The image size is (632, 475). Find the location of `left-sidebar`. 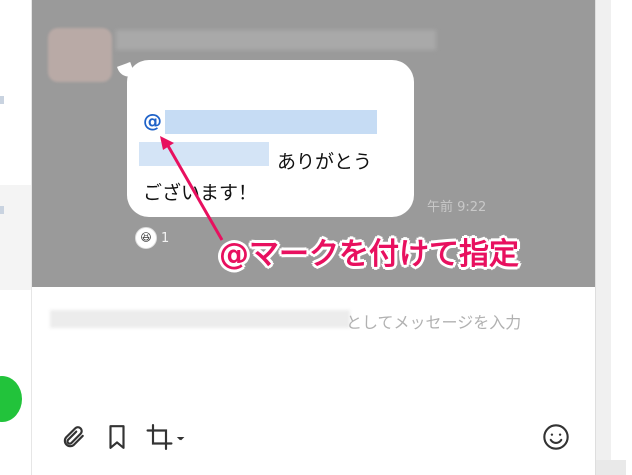

left-sidebar is located at coordinates (16, 237).